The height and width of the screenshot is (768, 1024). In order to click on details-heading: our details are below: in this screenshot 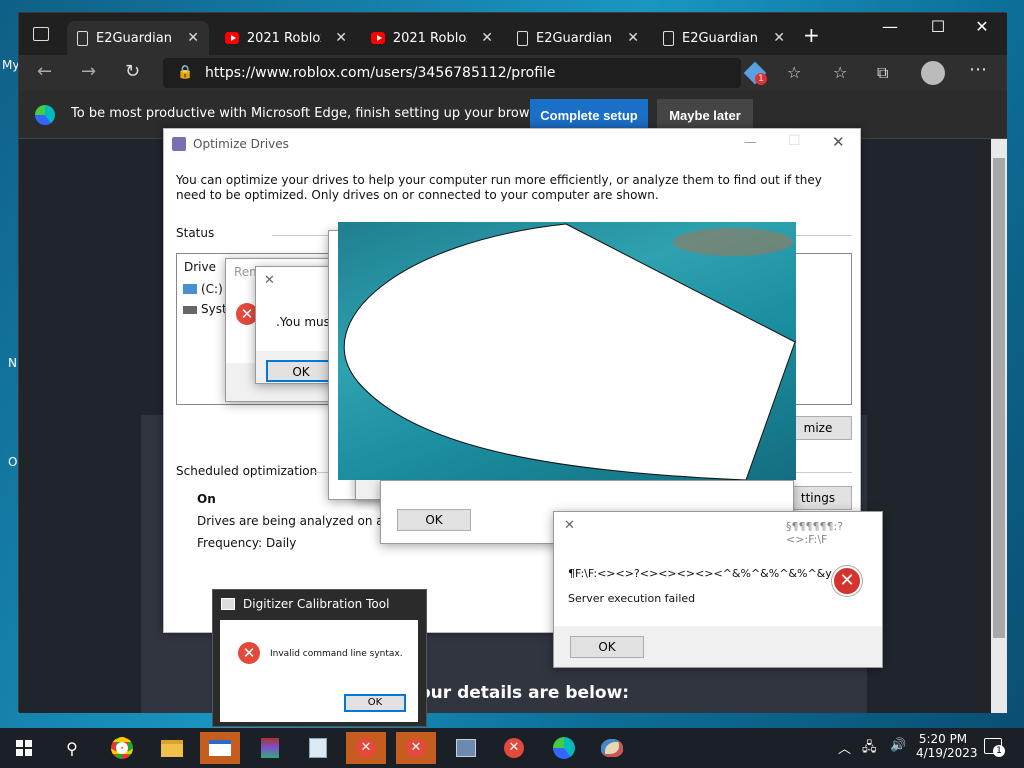, I will do `click(524, 693)`.